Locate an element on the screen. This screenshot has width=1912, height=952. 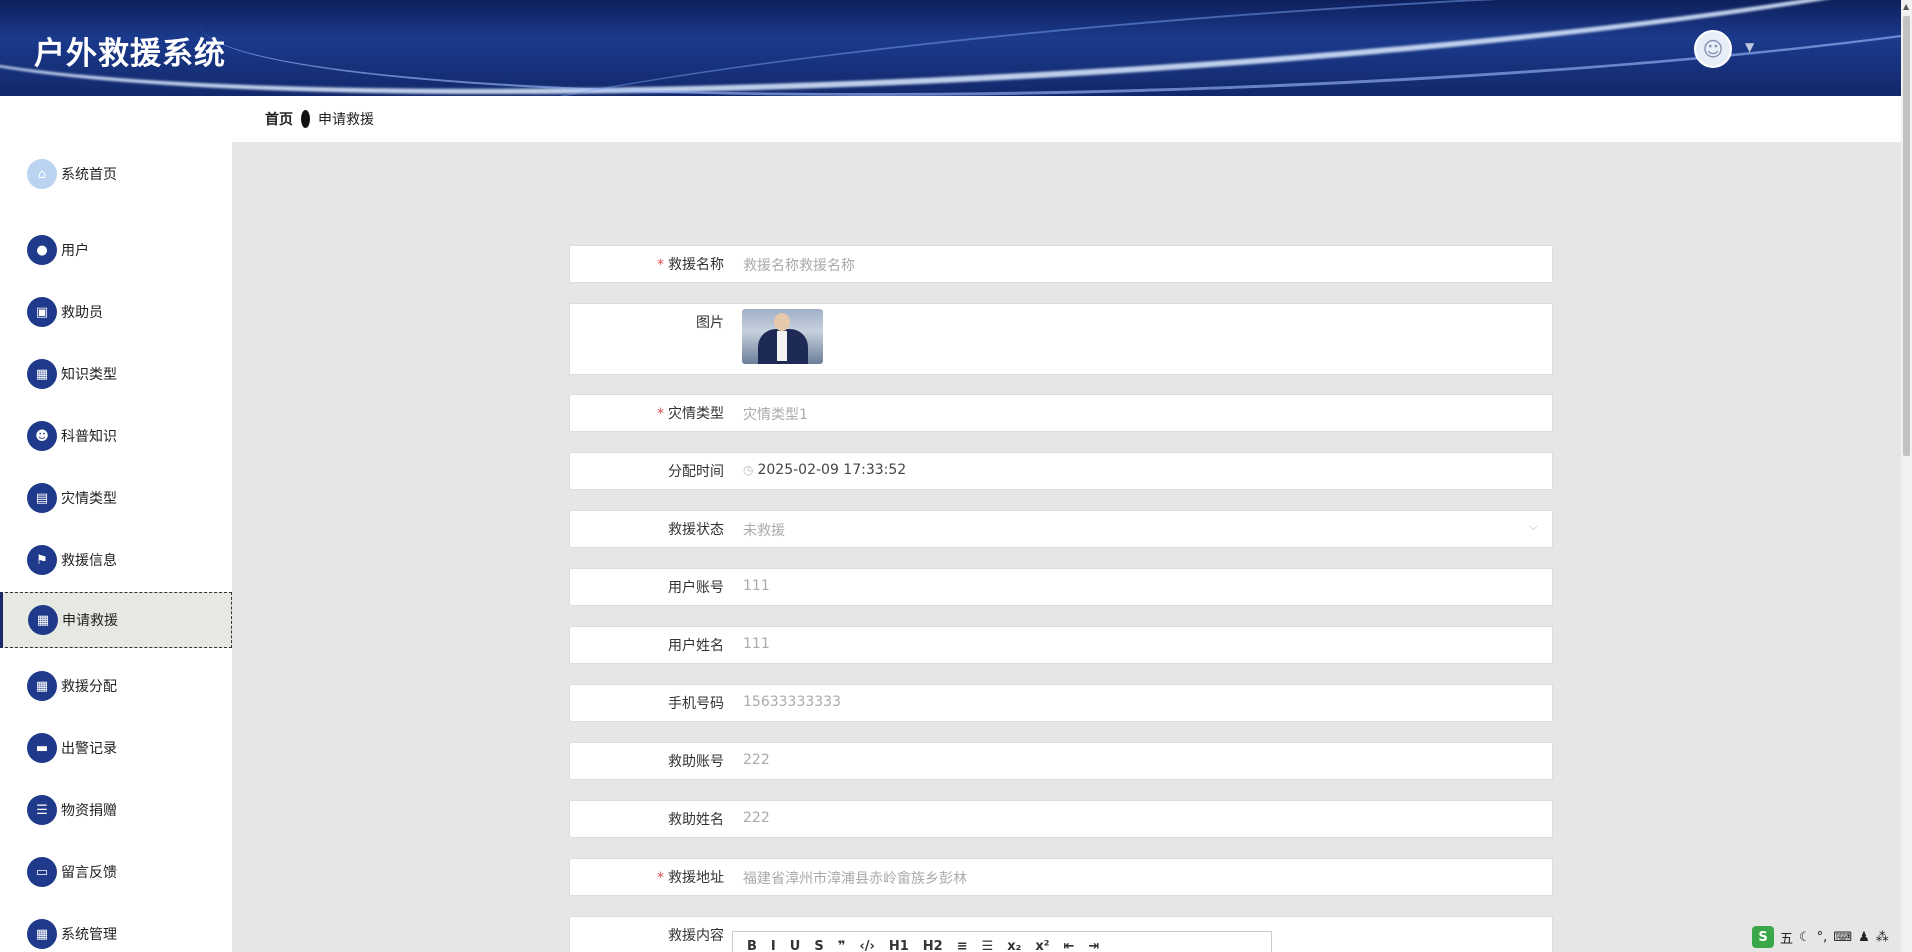
breadcrumb-current: 申请救援 is located at coordinates (346, 120).